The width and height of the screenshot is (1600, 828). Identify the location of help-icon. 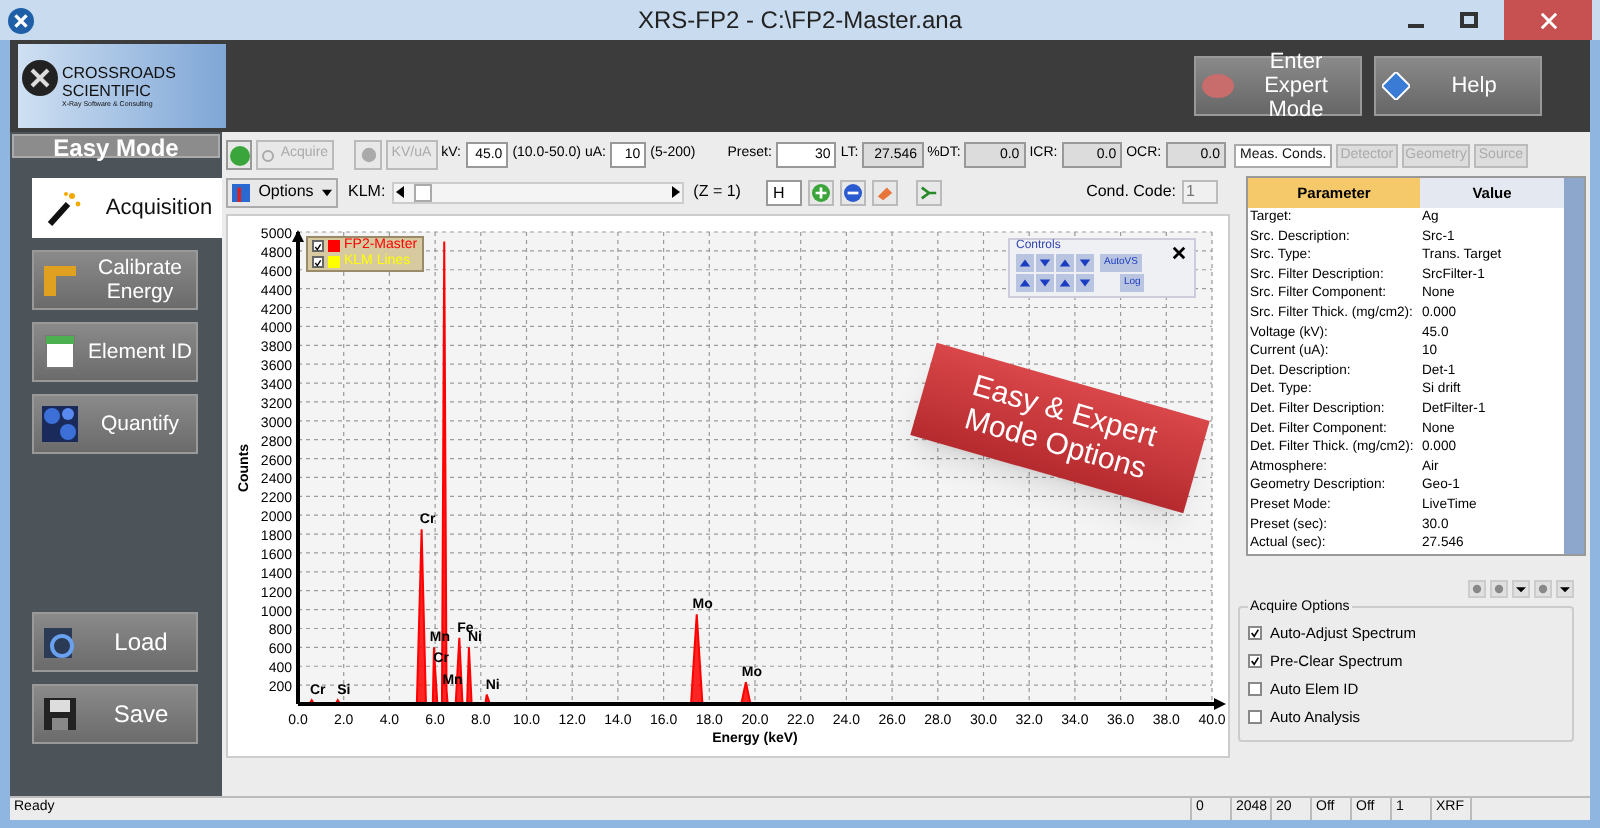
(1396, 86).